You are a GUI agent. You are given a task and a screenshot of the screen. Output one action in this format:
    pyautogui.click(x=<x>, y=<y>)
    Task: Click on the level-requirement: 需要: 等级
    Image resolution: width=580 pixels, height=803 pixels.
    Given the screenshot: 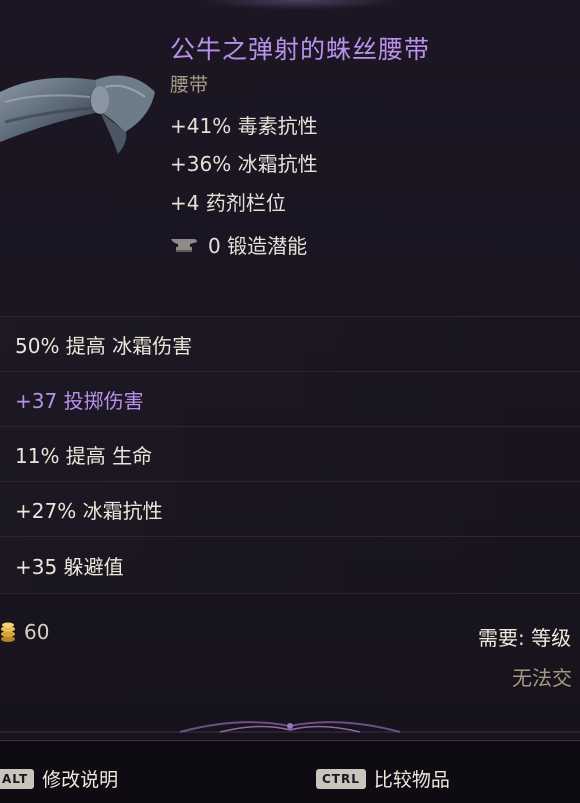 What is the action you would take?
    pyautogui.click(x=525, y=638)
    